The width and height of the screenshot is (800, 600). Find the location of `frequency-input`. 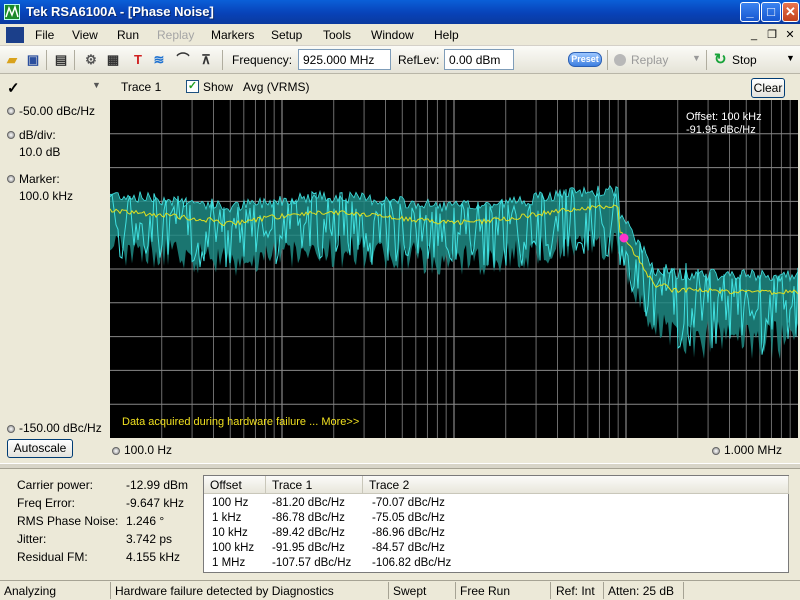

frequency-input is located at coordinates (344, 59).